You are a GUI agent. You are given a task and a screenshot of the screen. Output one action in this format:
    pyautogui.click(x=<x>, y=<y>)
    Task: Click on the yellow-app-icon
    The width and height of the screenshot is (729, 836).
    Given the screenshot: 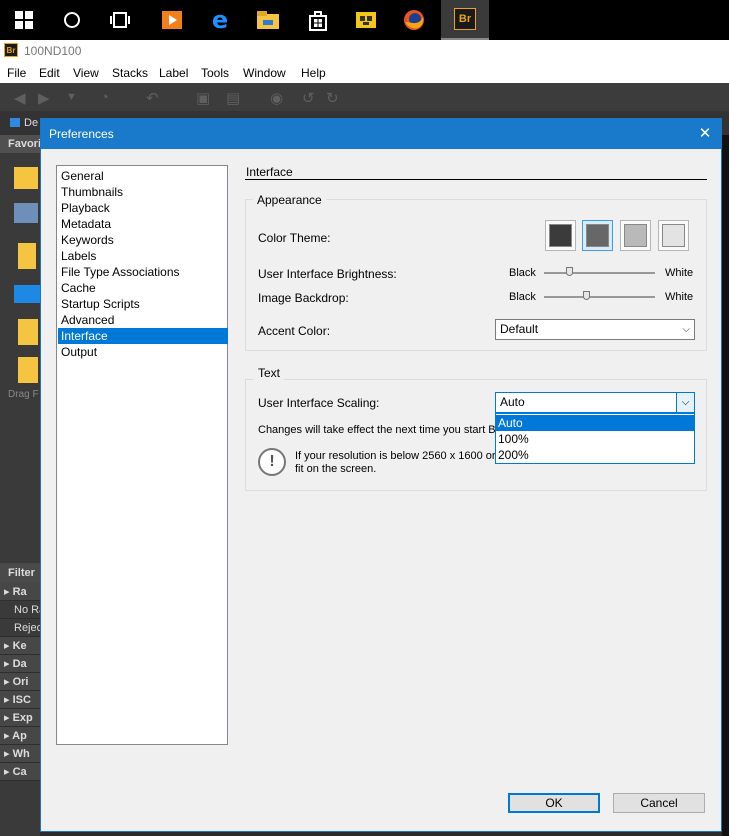 What is the action you would take?
    pyautogui.click(x=366, y=20)
    